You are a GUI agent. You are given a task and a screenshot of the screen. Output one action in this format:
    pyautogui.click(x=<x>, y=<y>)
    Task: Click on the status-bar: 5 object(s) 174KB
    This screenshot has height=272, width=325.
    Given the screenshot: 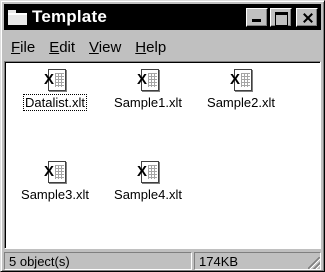 What is the action you would take?
    pyautogui.click(x=162, y=261)
    